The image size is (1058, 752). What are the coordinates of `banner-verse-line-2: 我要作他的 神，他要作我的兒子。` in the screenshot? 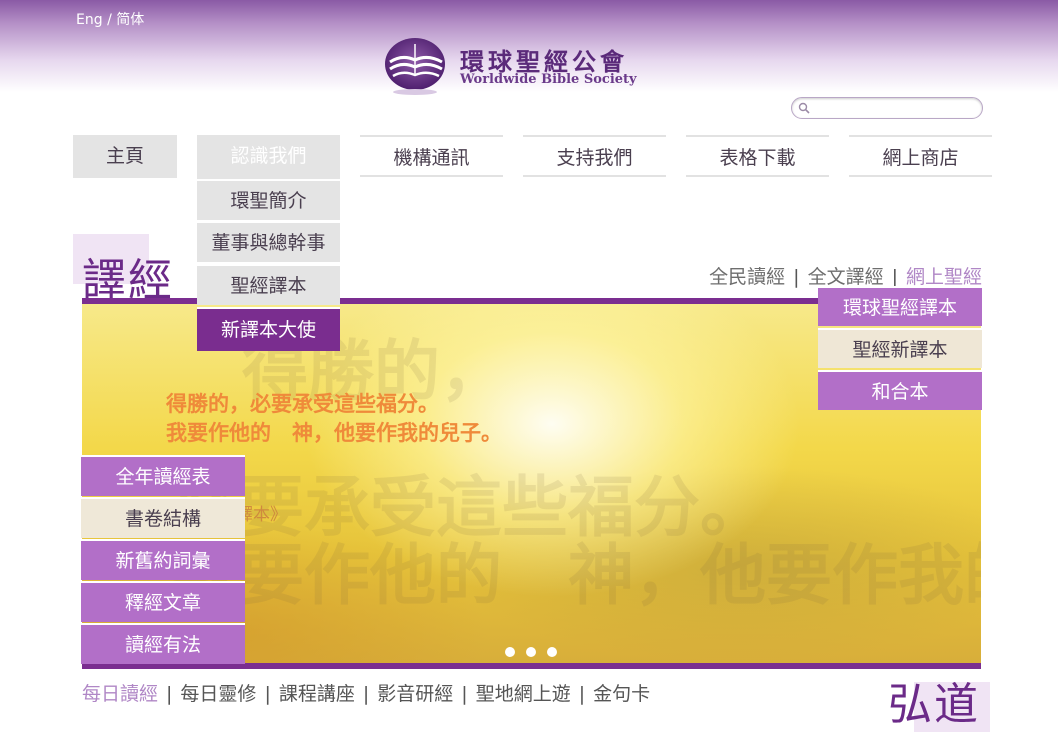 It's located at (334, 433).